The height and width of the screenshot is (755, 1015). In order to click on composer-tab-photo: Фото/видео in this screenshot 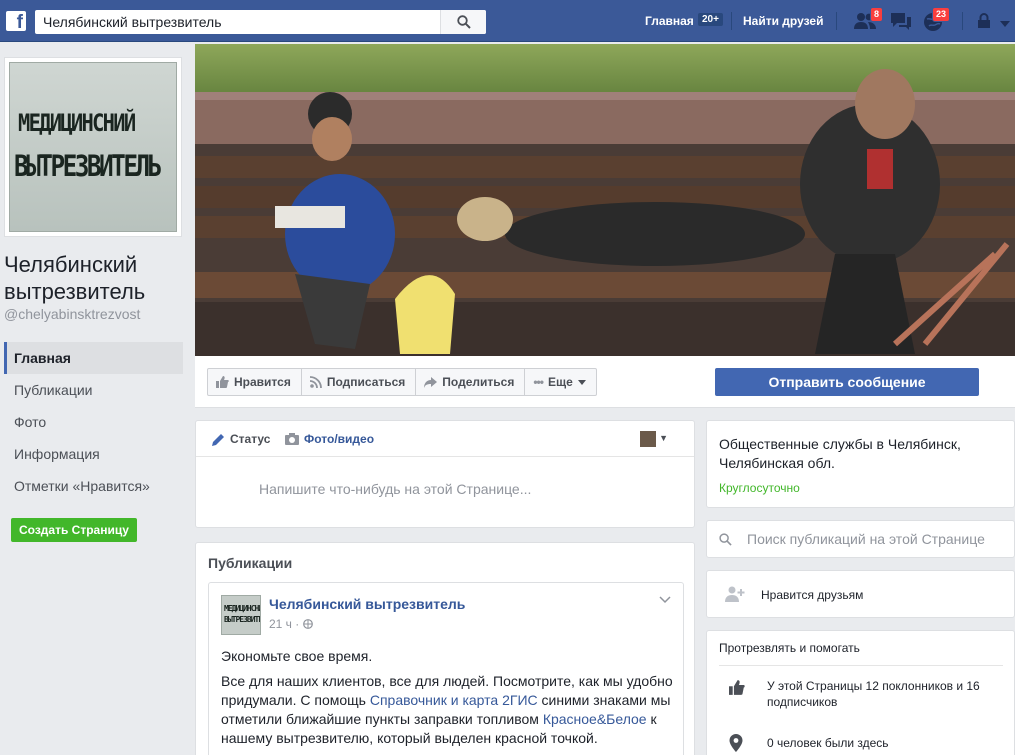, I will do `click(329, 439)`.